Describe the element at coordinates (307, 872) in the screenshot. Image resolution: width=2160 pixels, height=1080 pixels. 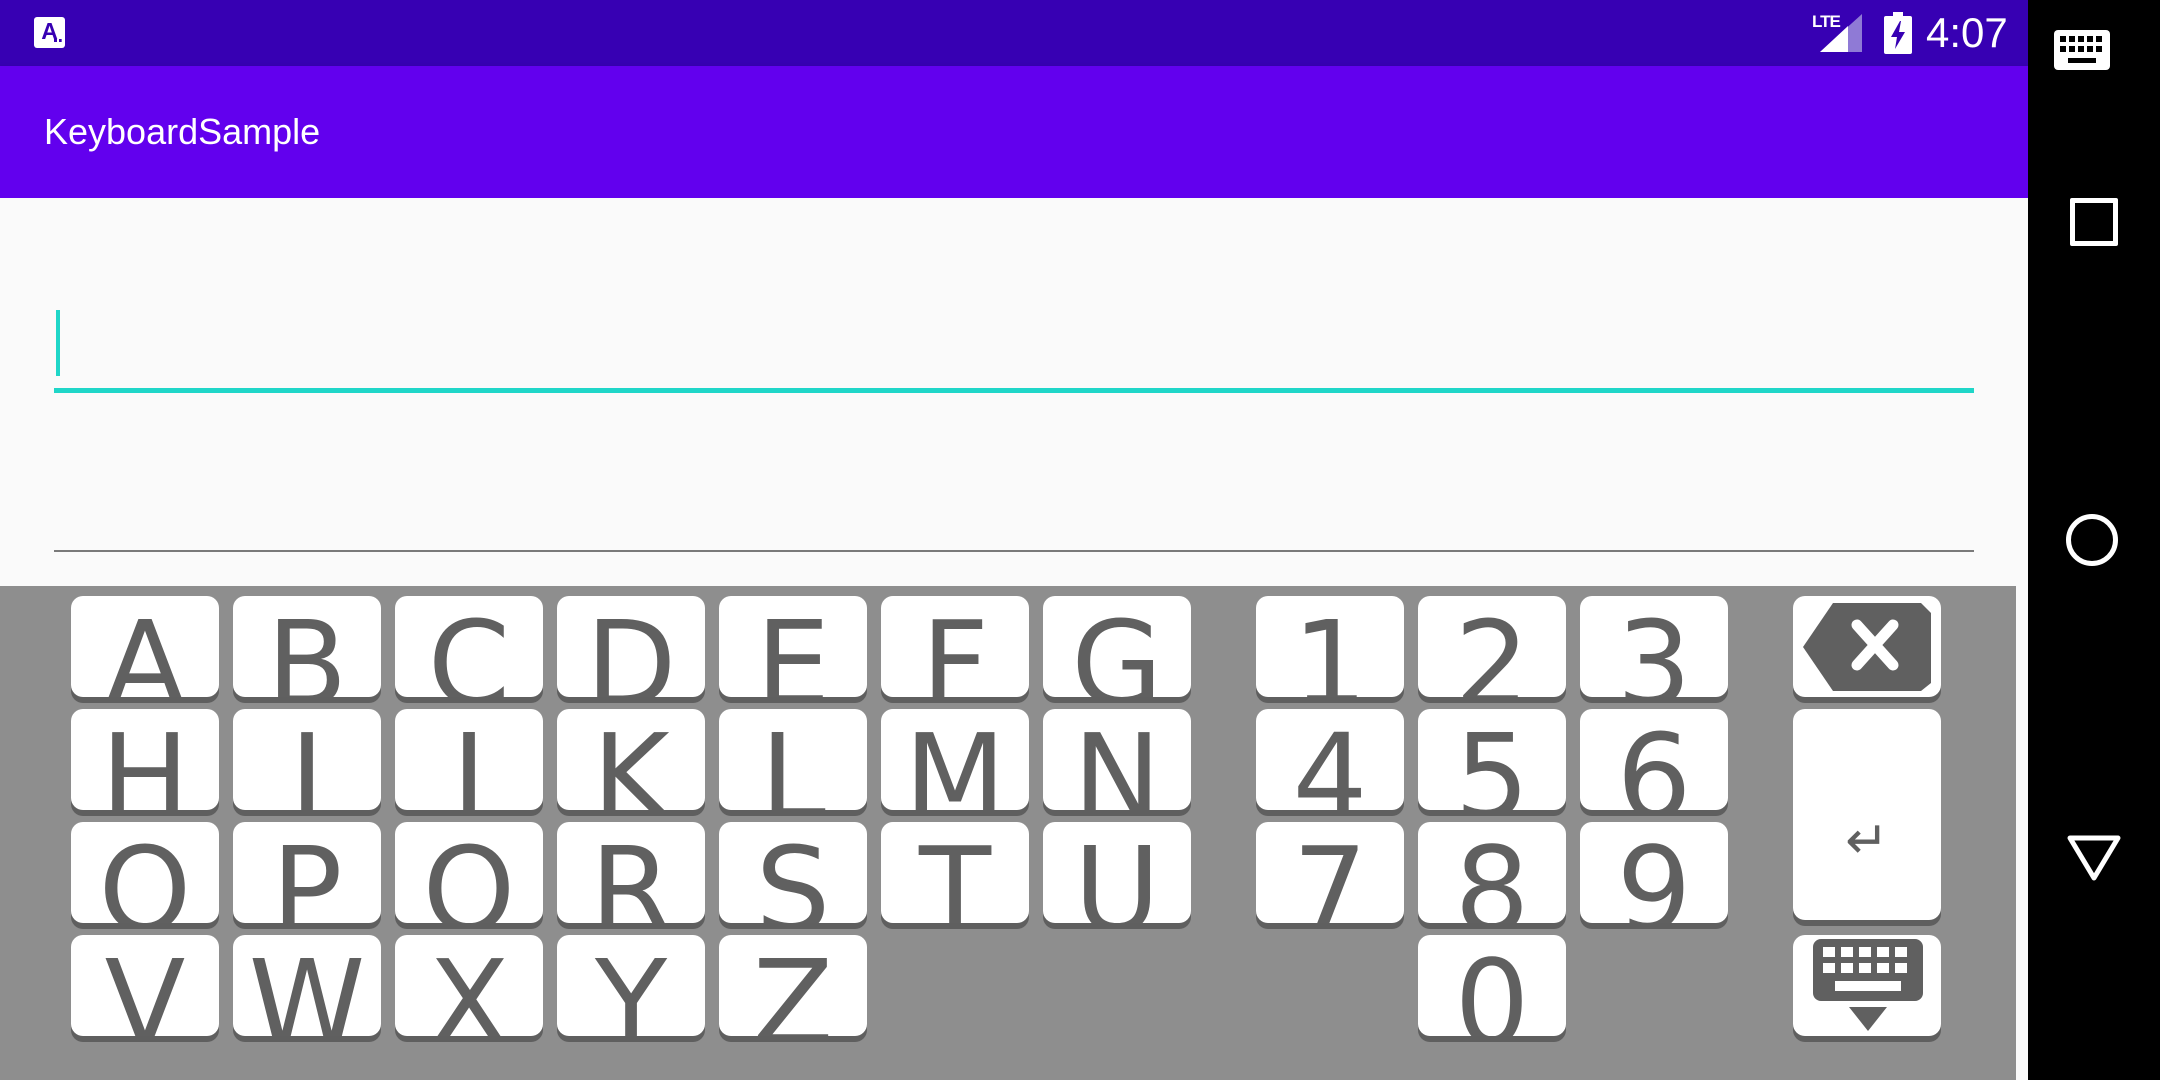
I see `key-p: P` at that location.